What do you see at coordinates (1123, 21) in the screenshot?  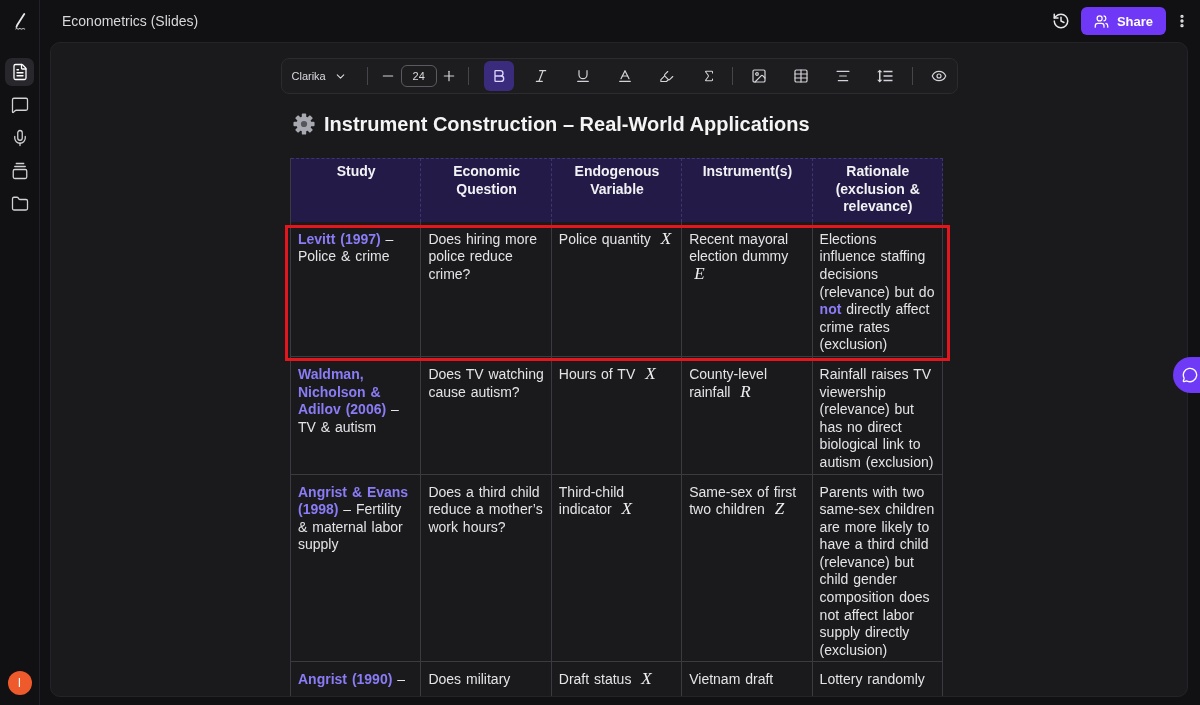 I see `share-button: Share` at bounding box center [1123, 21].